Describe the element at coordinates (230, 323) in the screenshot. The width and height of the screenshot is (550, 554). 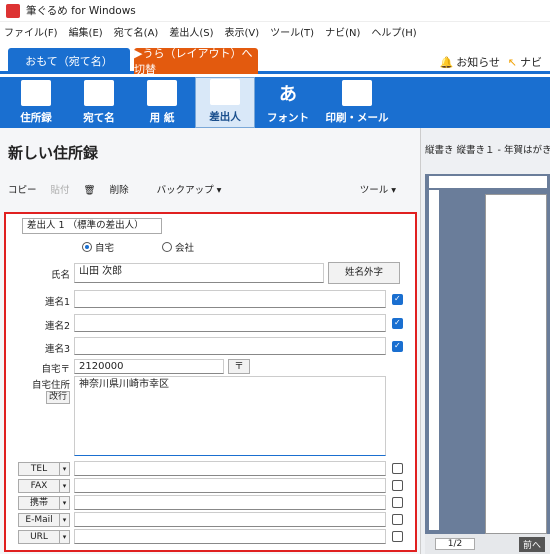
I see `renmei2-field` at that location.